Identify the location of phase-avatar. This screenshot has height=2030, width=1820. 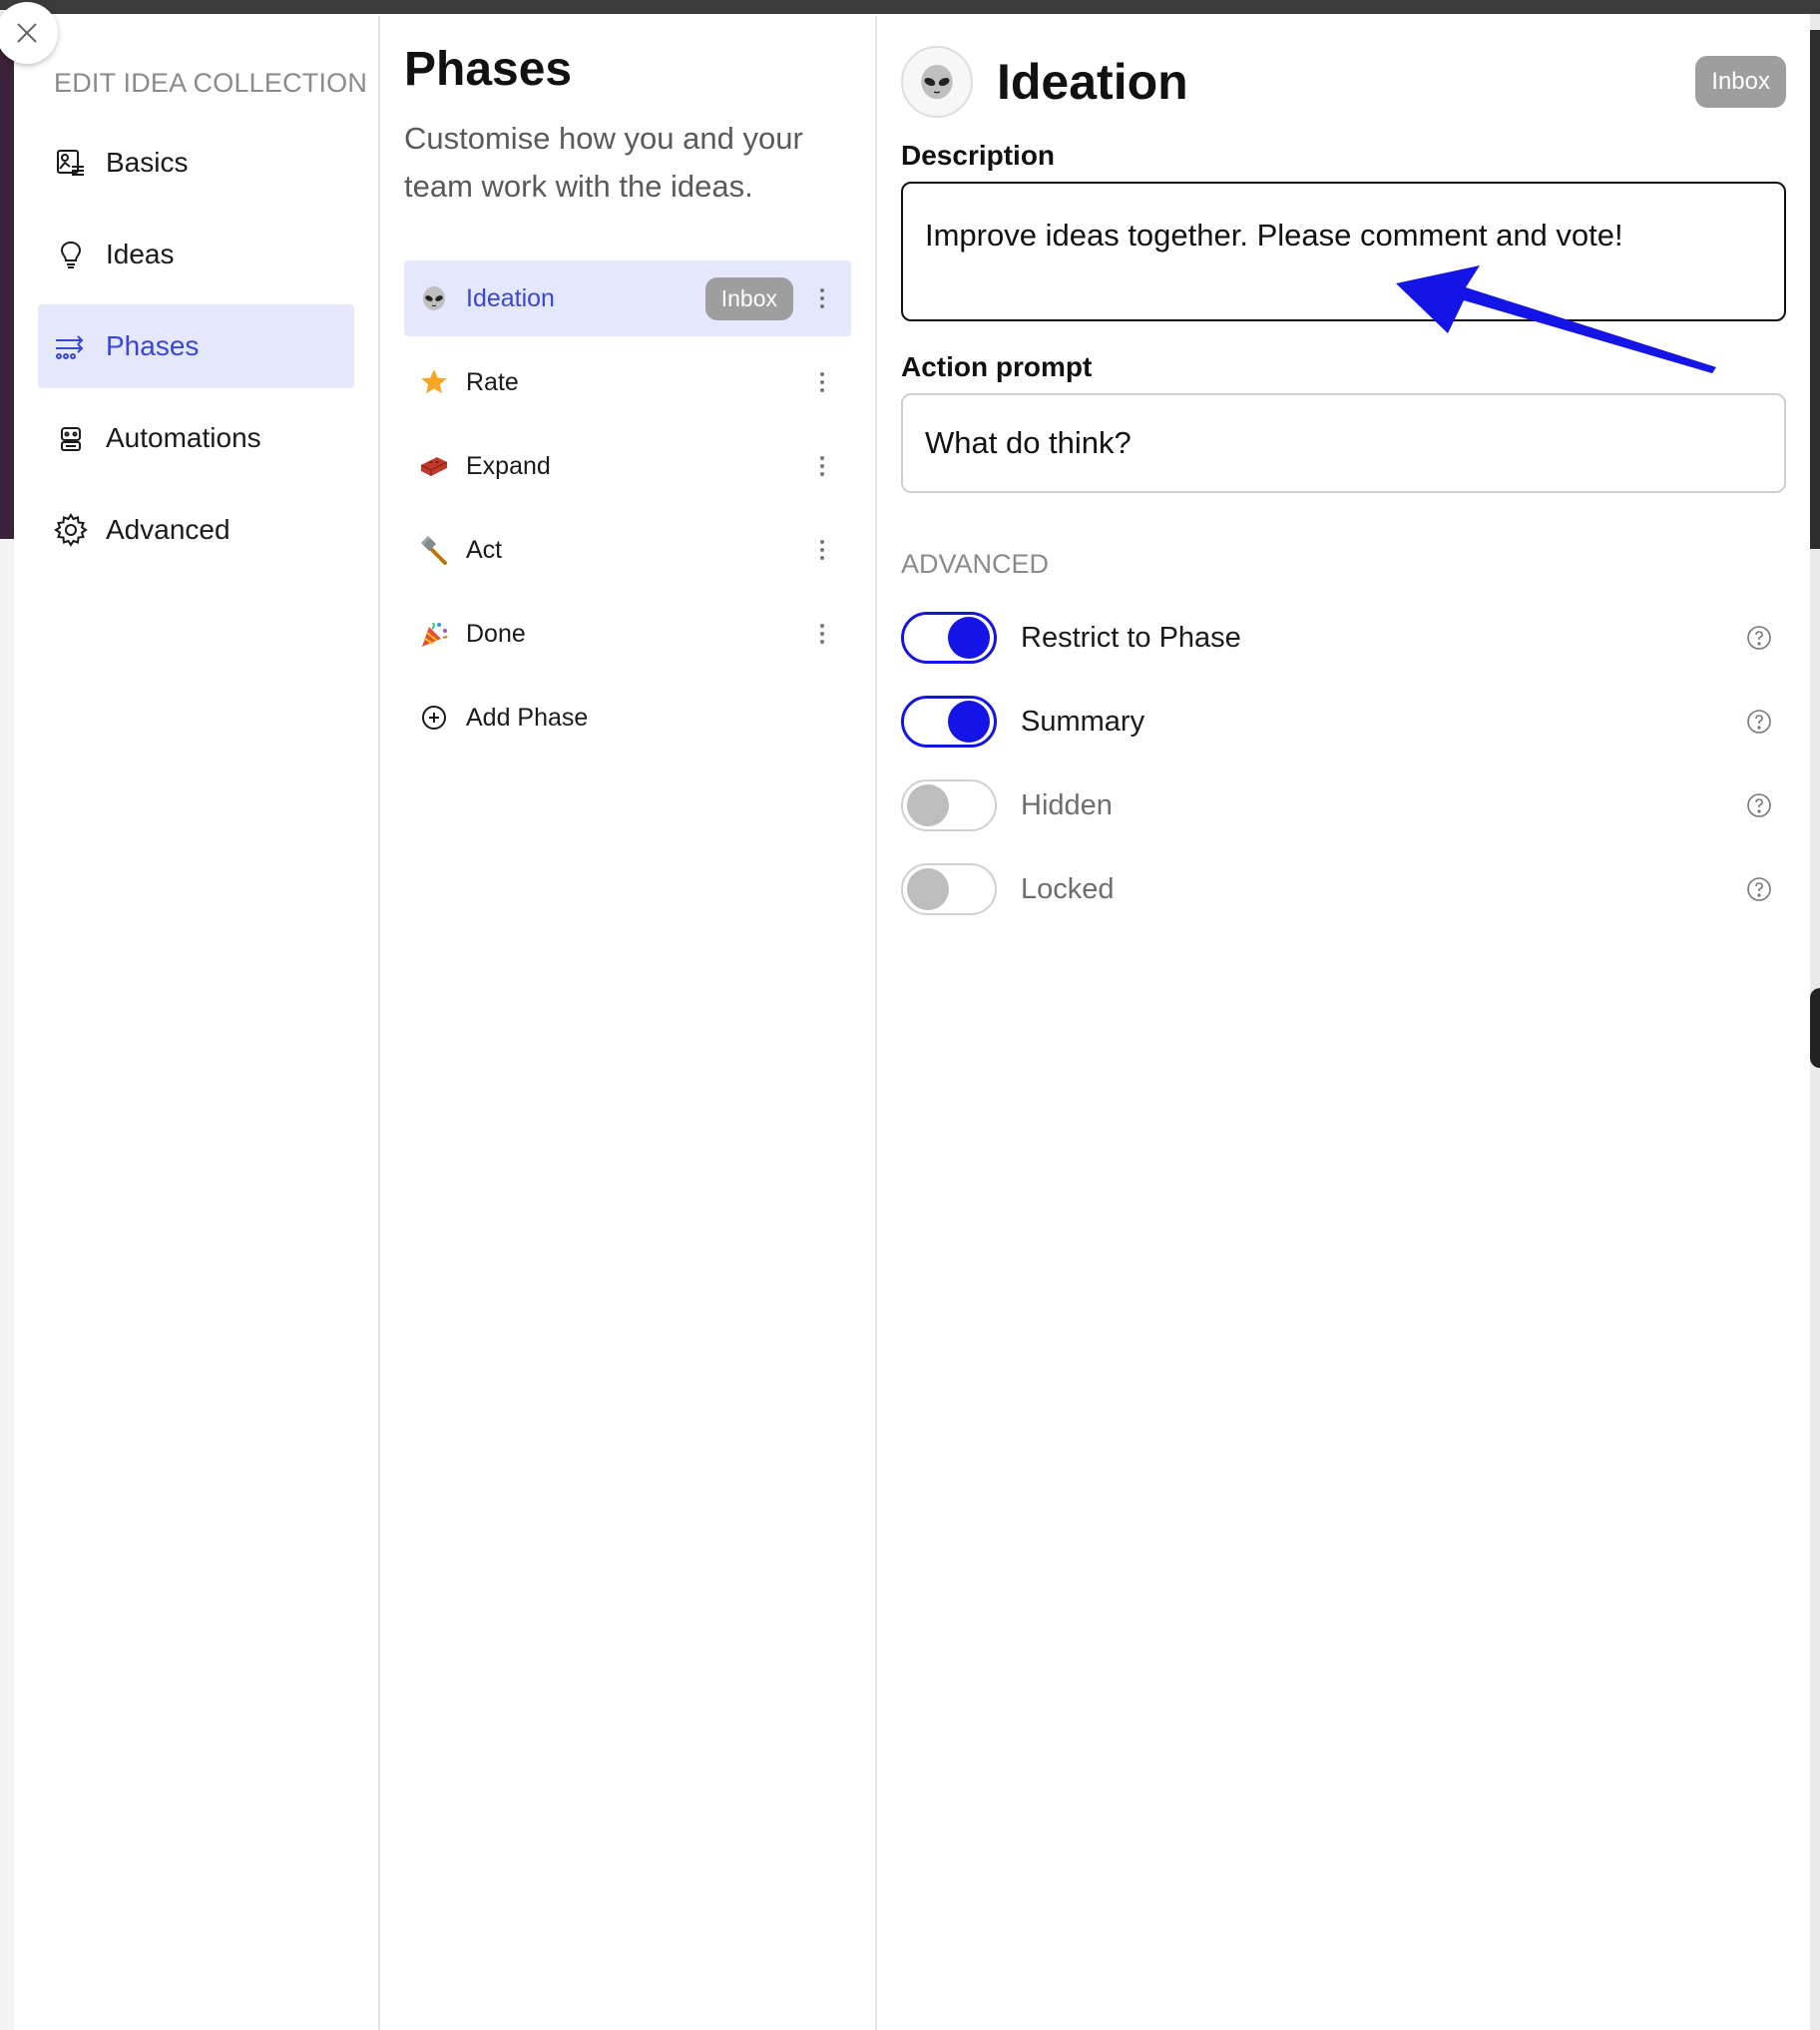
(937, 82).